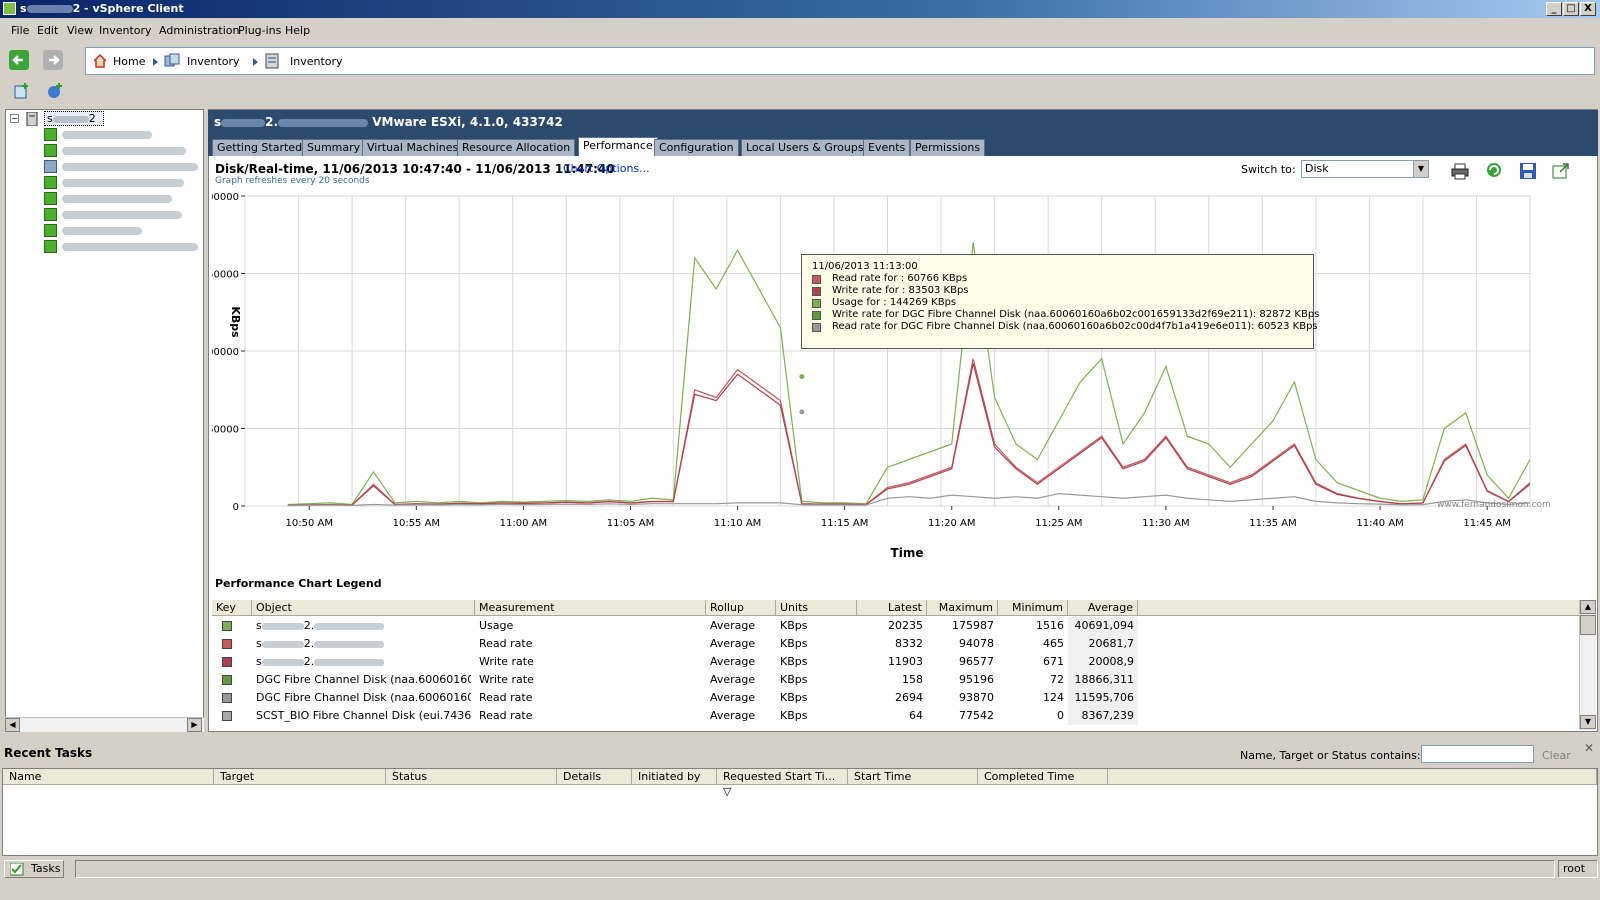  What do you see at coordinates (1494, 170) in the screenshot?
I see `refresh-icon` at bounding box center [1494, 170].